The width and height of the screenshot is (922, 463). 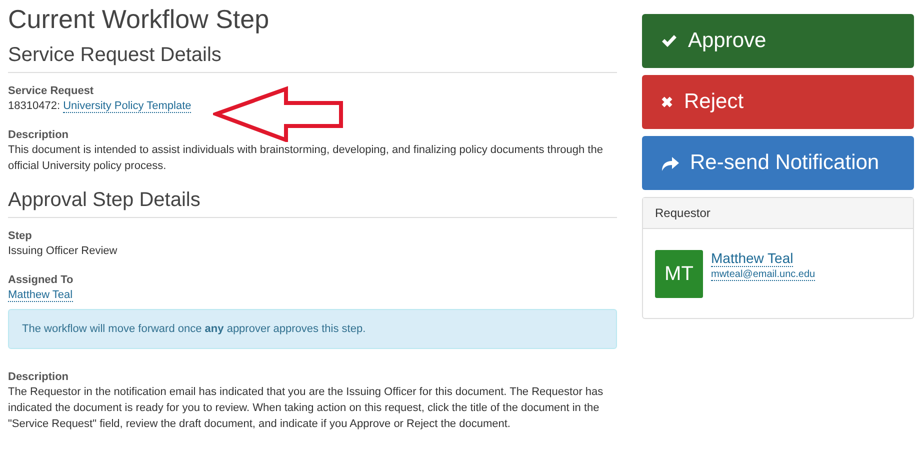 What do you see at coordinates (139, 19) in the screenshot?
I see `page-title: Current Workflow Step` at bounding box center [139, 19].